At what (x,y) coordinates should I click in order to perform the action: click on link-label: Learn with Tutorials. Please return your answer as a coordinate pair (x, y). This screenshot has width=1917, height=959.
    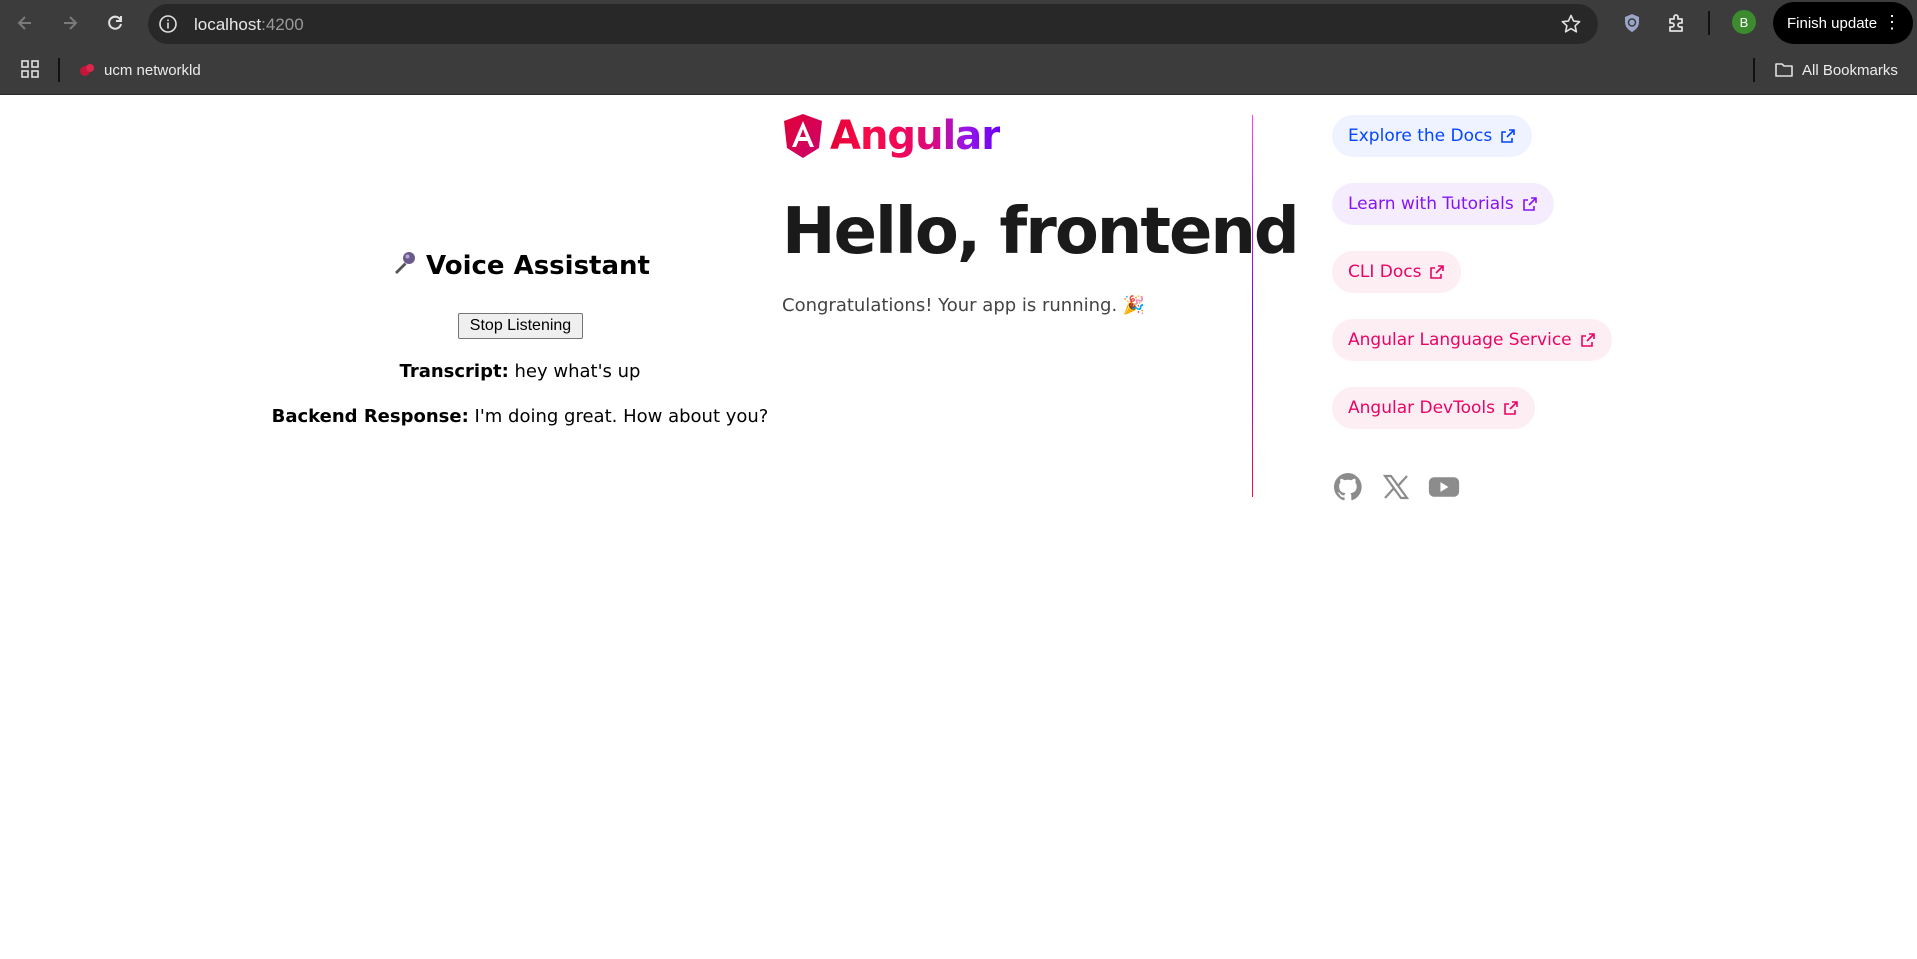
    Looking at the image, I should click on (1431, 204).